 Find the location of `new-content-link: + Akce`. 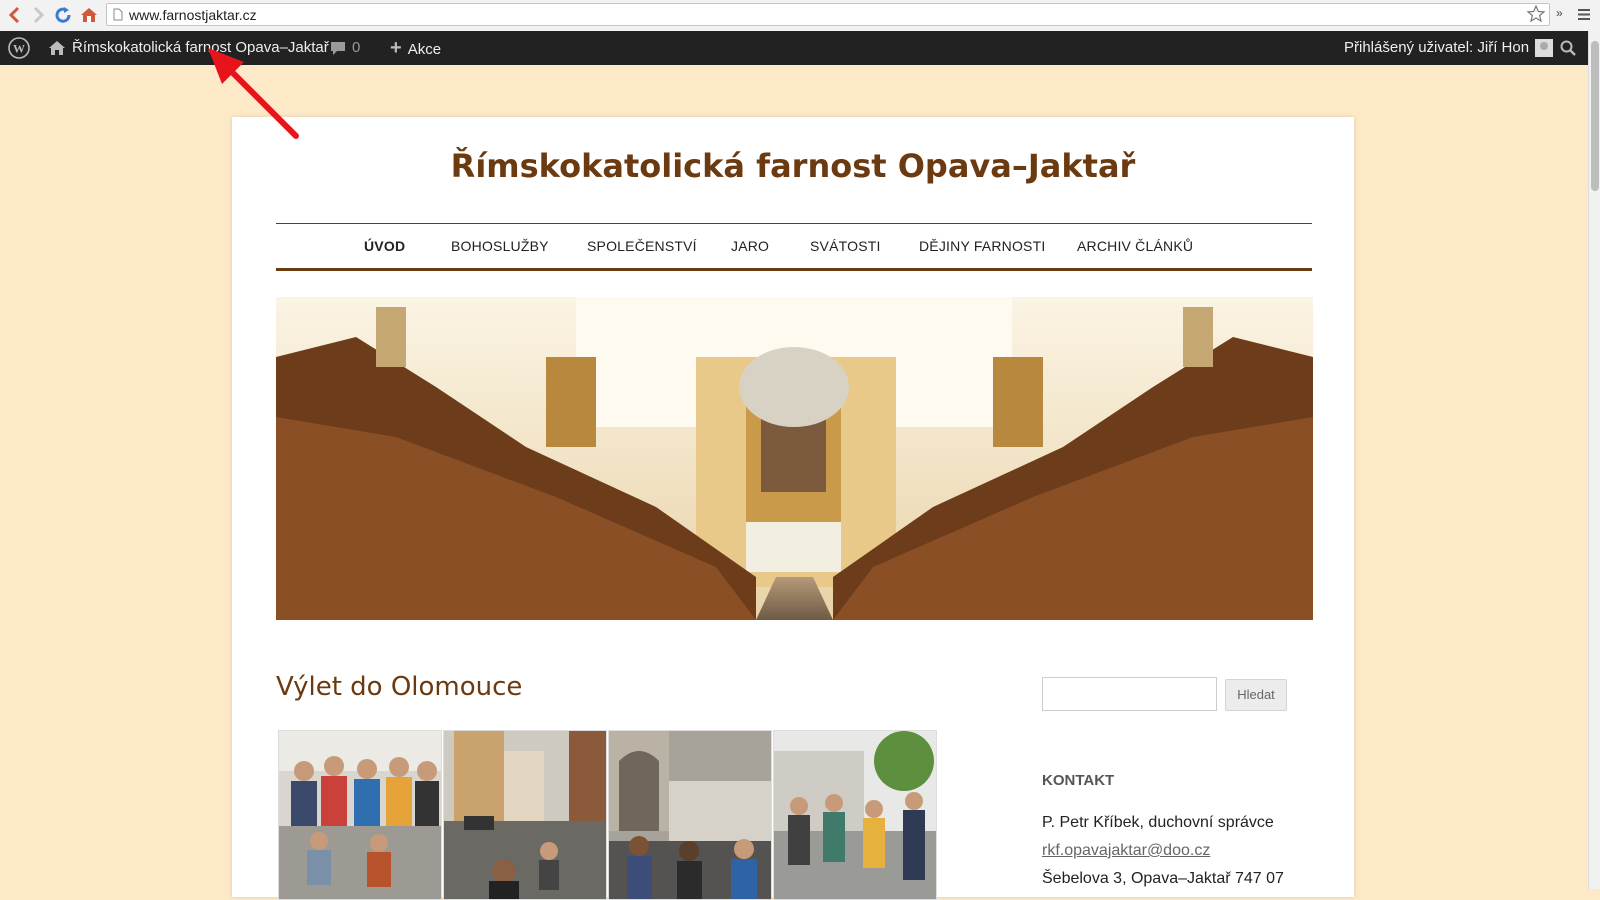

new-content-link: + Akce is located at coordinates (415, 48).